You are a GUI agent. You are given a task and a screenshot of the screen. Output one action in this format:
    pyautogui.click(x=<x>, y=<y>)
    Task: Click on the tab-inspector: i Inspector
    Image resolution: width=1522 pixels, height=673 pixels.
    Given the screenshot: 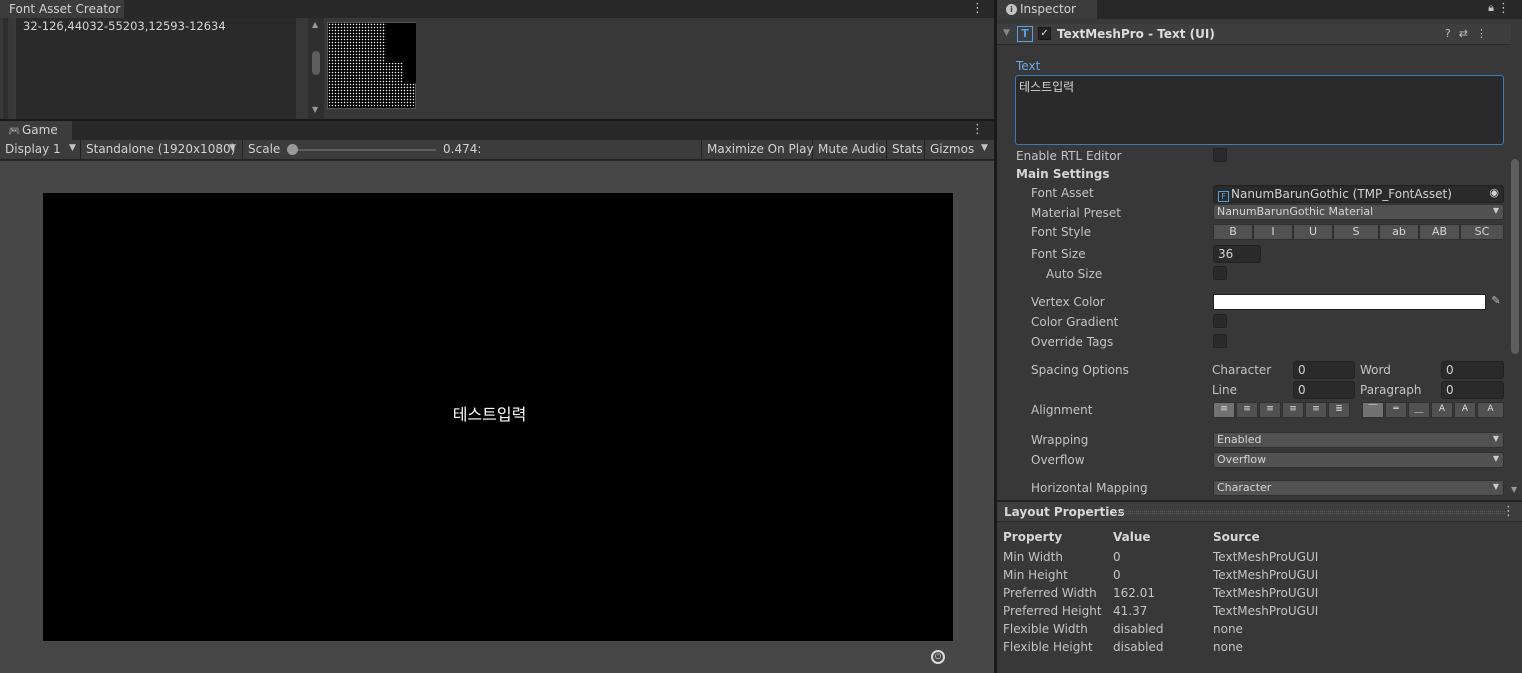 What is the action you would take?
    pyautogui.click(x=1047, y=9)
    